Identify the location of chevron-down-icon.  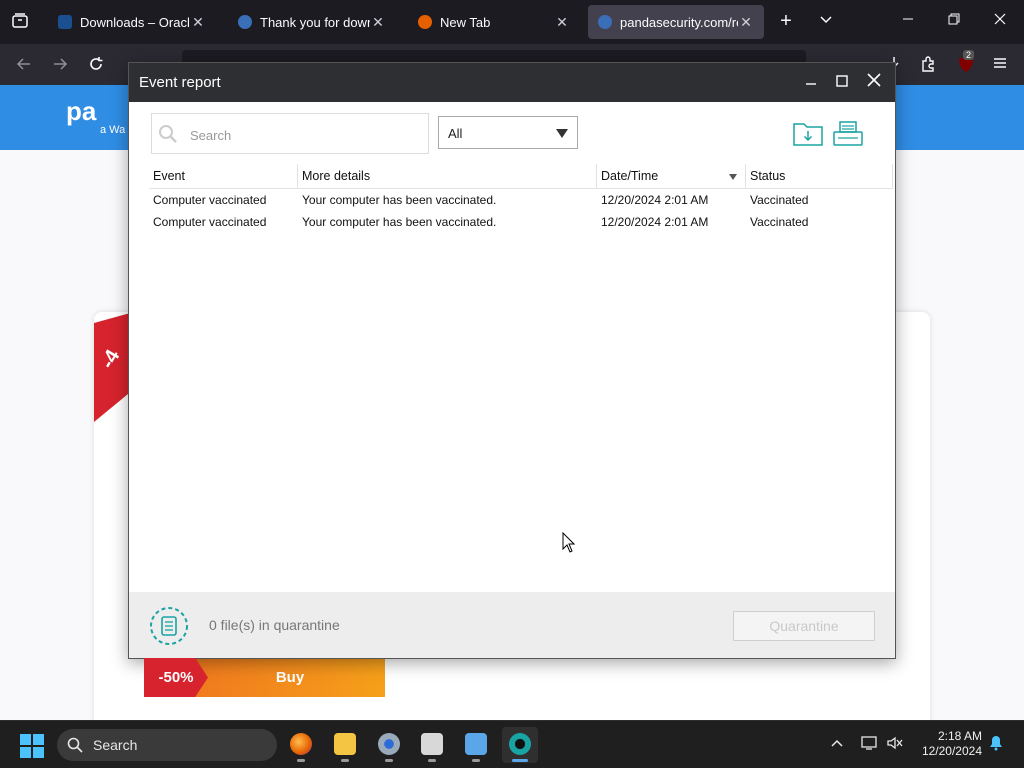
(562, 133).